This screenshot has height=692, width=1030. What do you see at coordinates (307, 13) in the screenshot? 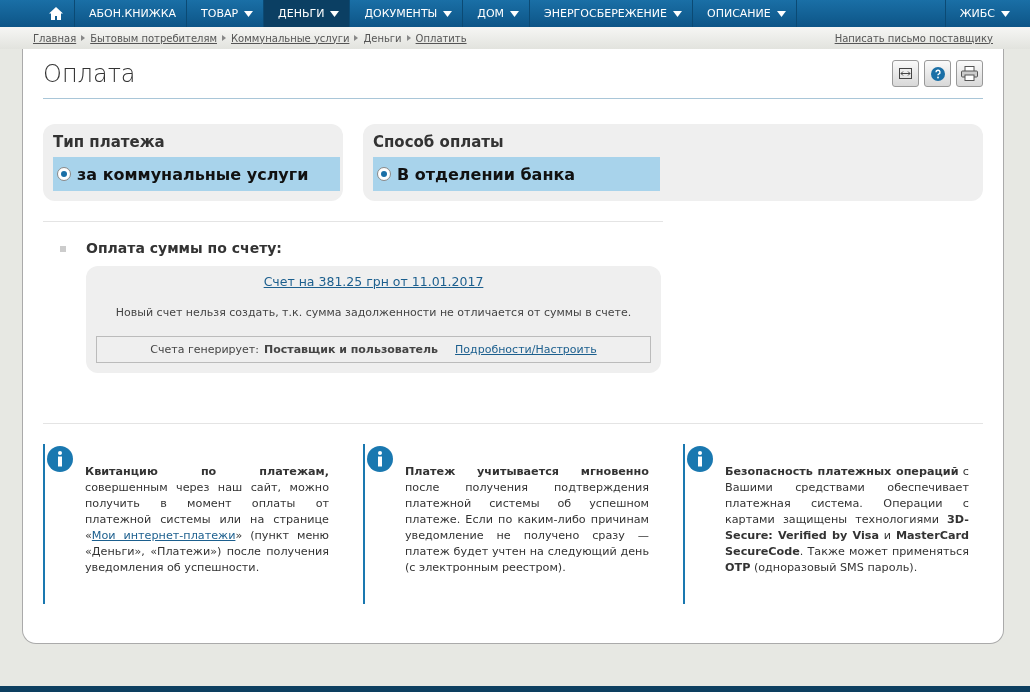
I see `nav-menu-item: ДЕНЬГИ` at bounding box center [307, 13].